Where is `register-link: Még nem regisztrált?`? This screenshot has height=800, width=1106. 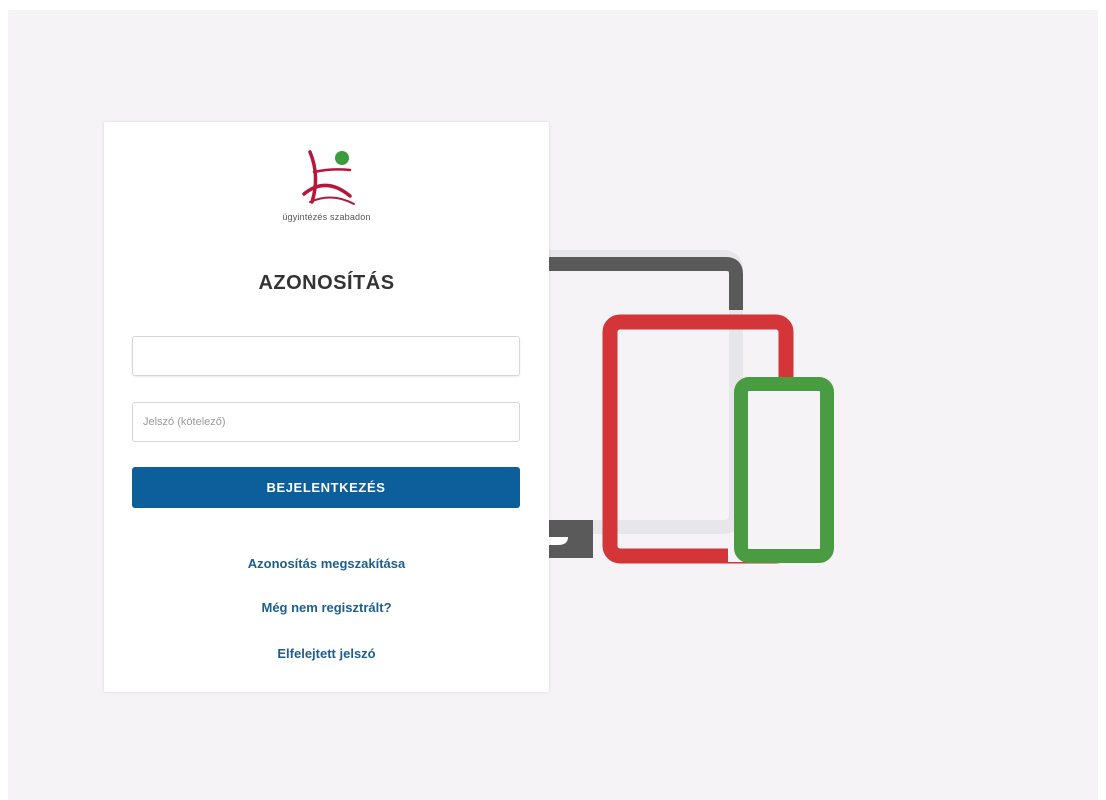
register-link: Még nem regisztrált? is located at coordinates (326, 607).